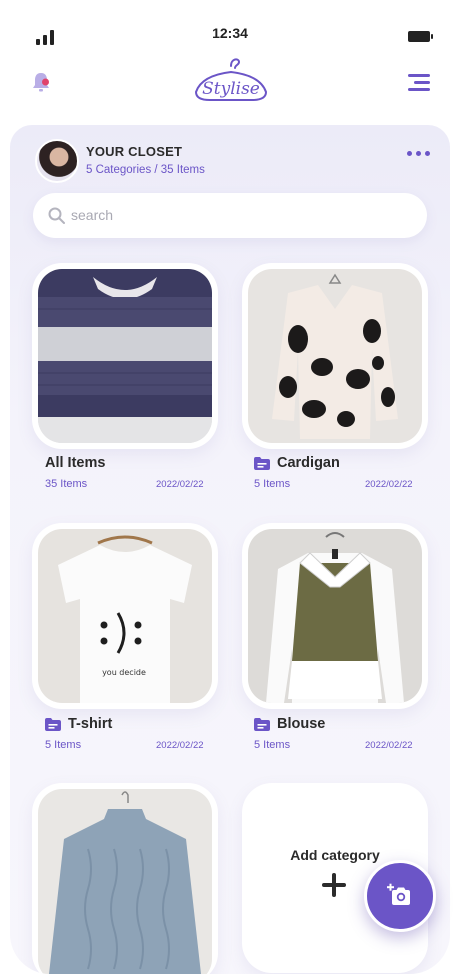 The image size is (460, 974). I want to click on category-title: T-shirt, so click(78, 724).